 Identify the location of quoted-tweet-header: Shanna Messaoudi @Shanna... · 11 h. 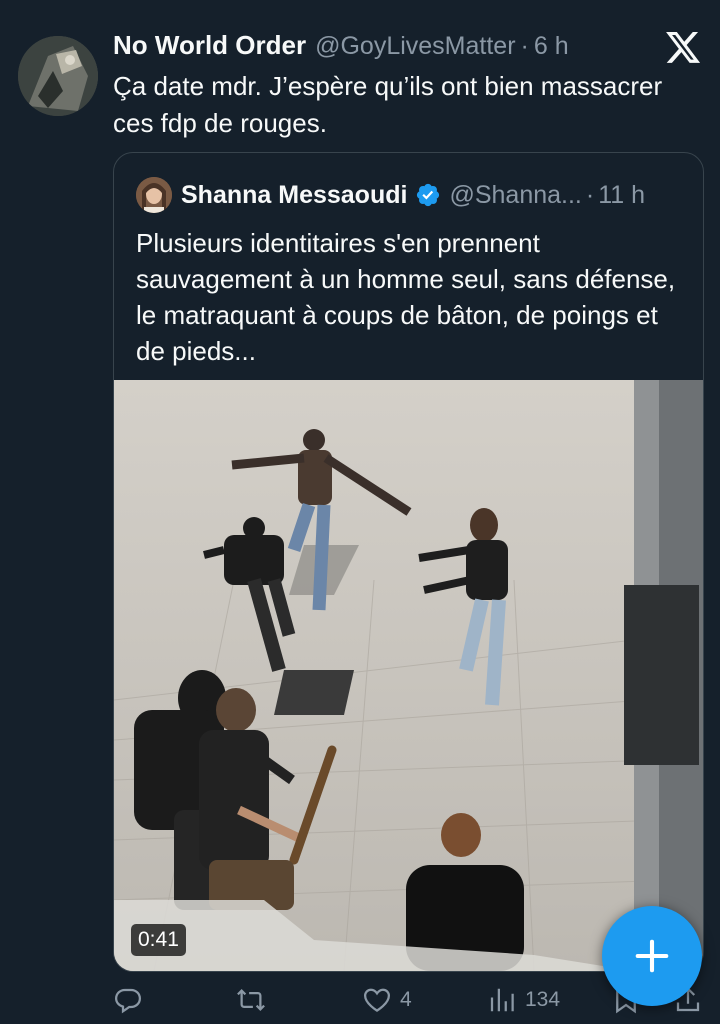
(432, 195).